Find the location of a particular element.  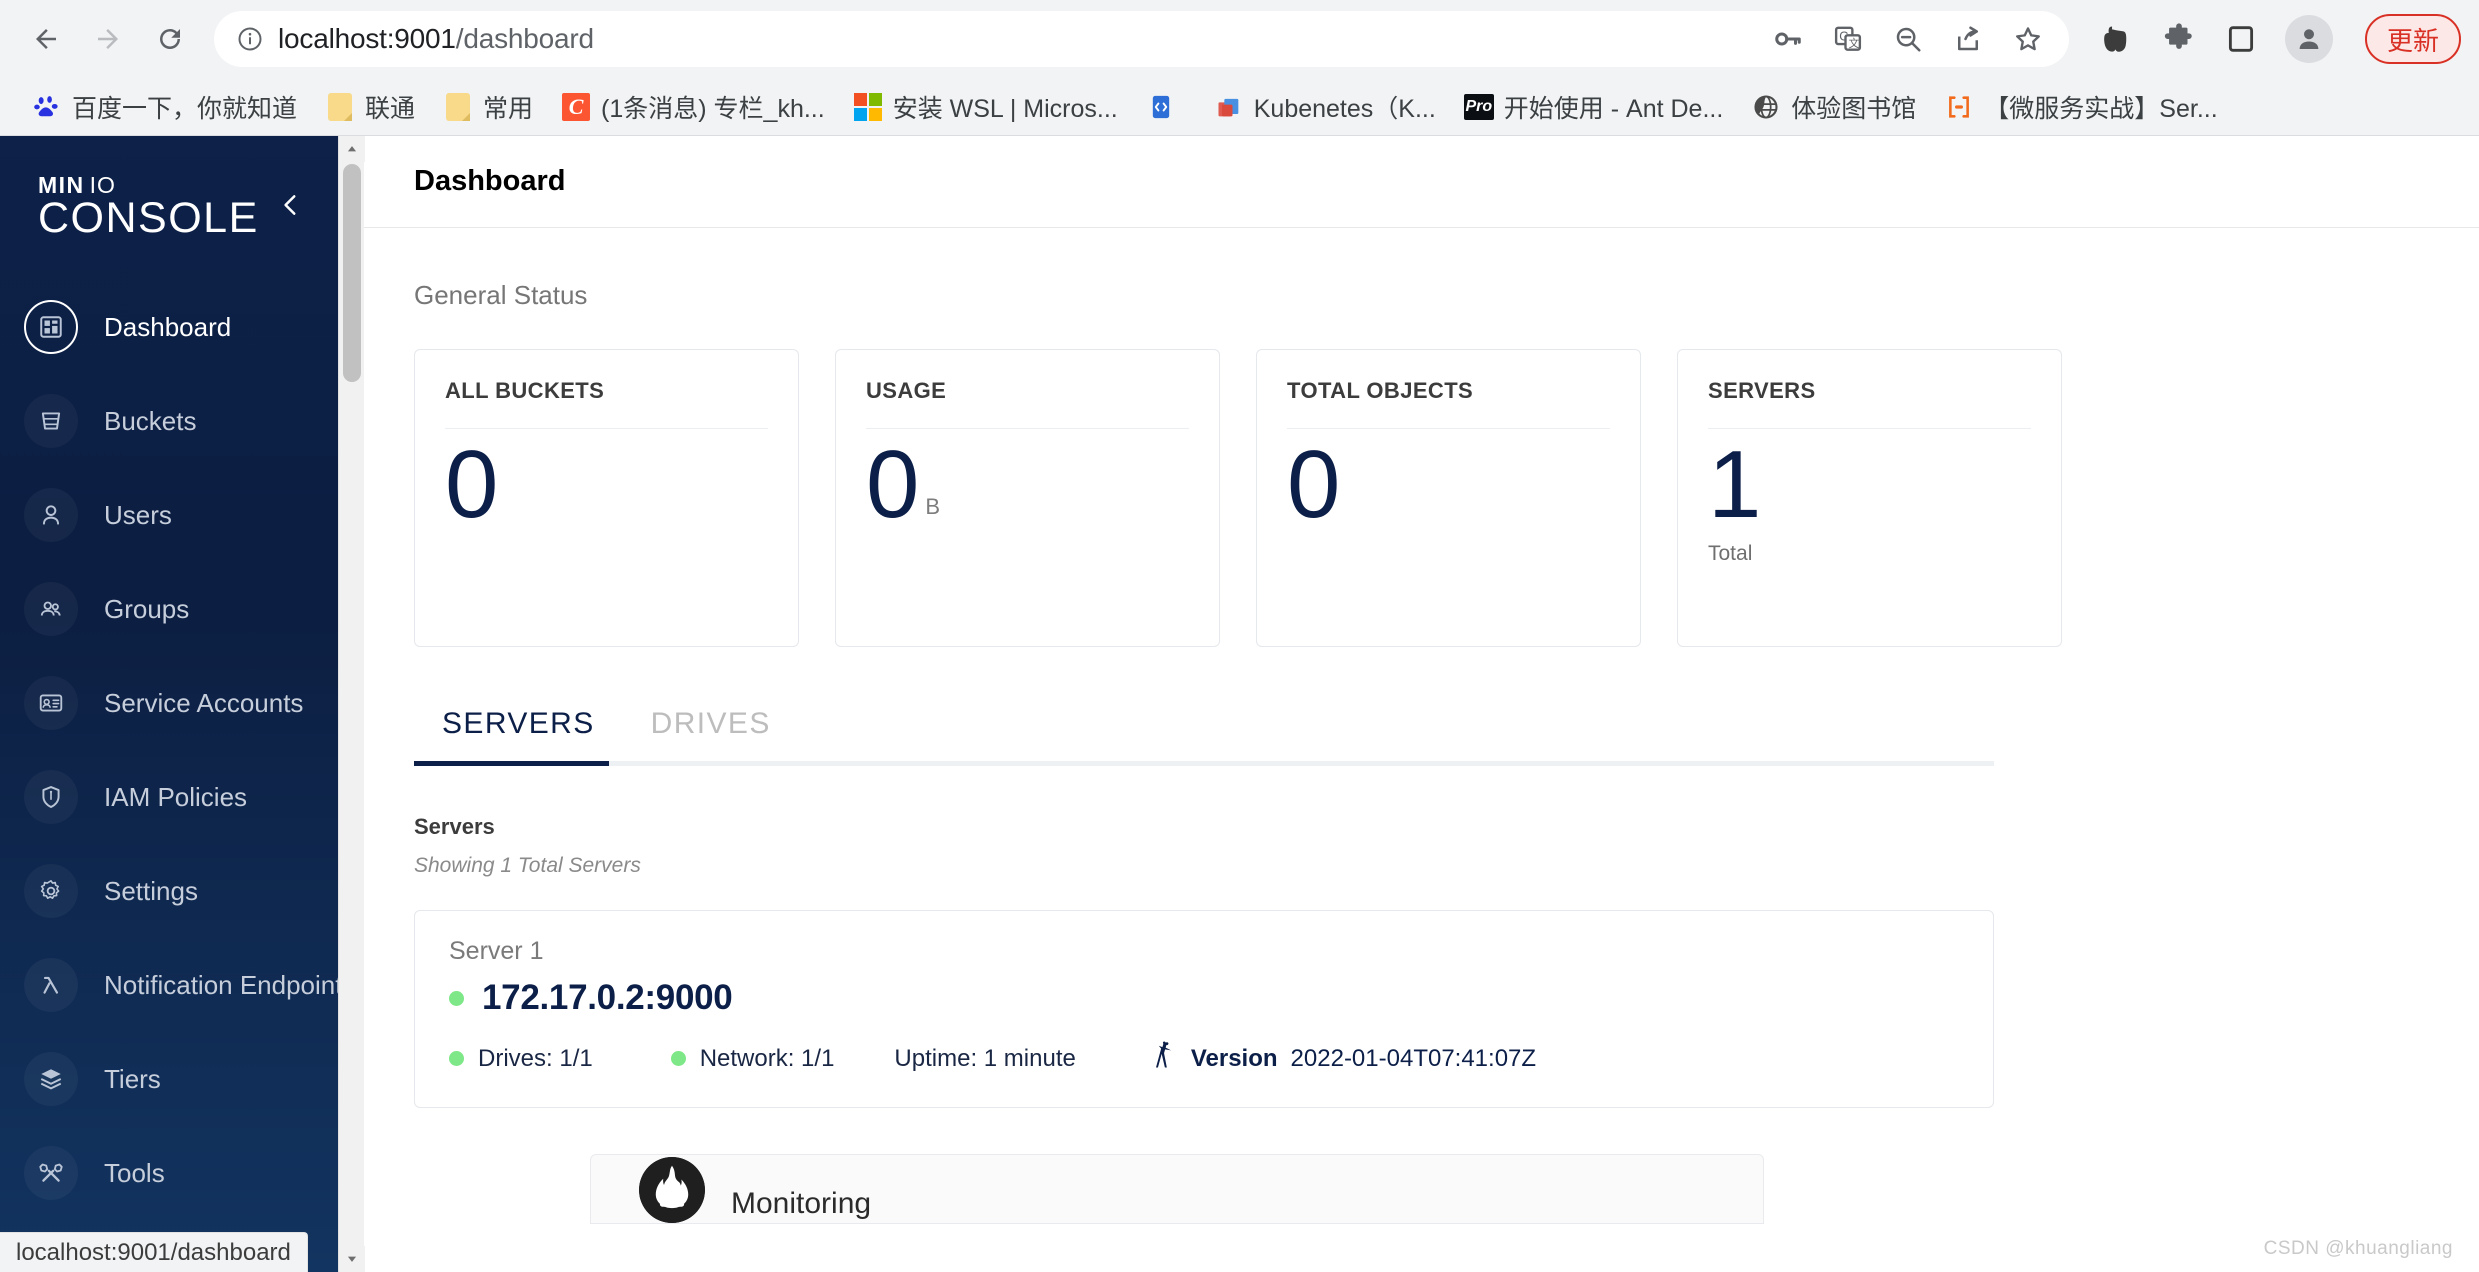

address-bar: localhost:9001/dashboard G文 is located at coordinates (1141, 39).